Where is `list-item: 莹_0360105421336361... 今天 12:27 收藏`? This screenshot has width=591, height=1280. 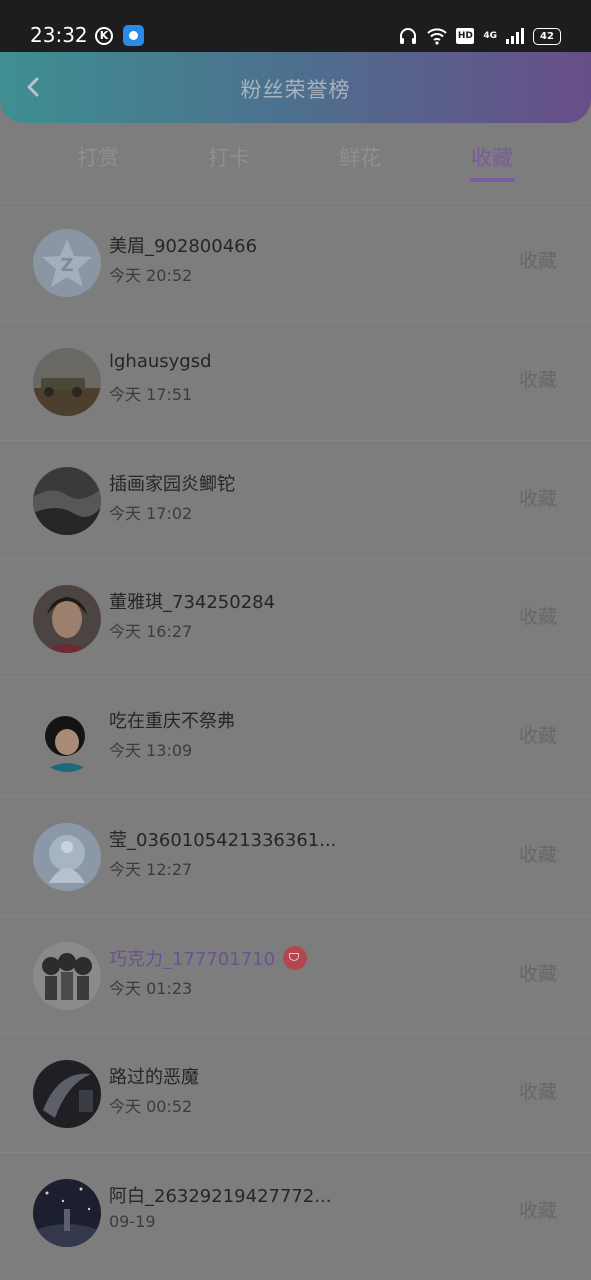 list-item: 莹_0360105421336361... 今天 12:27 收藏 is located at coordinates (295, 855).